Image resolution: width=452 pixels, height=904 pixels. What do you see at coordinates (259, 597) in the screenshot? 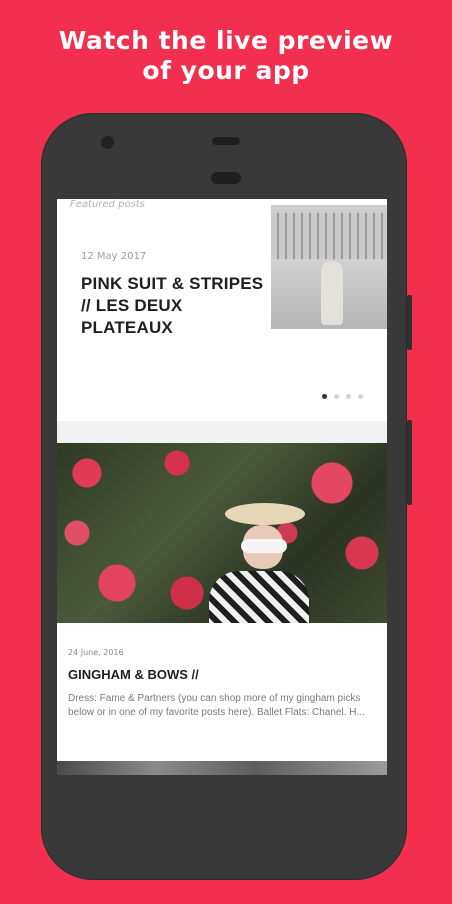
I see `image-gingham-dress` at bounding box center [259, 597].